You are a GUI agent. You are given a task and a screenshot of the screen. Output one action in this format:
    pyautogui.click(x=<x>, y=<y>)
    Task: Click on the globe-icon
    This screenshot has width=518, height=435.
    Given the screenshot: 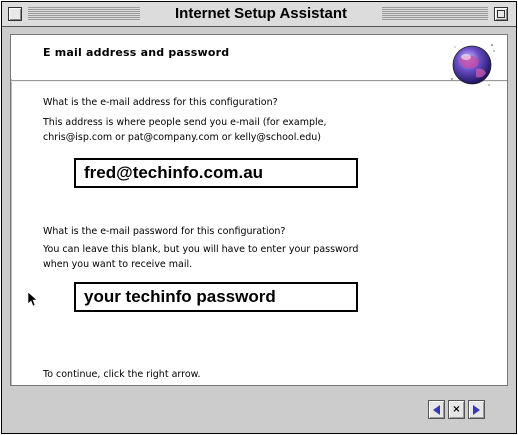 What is the action you would take?
    pyautogui.click(x=473, y=65)
    